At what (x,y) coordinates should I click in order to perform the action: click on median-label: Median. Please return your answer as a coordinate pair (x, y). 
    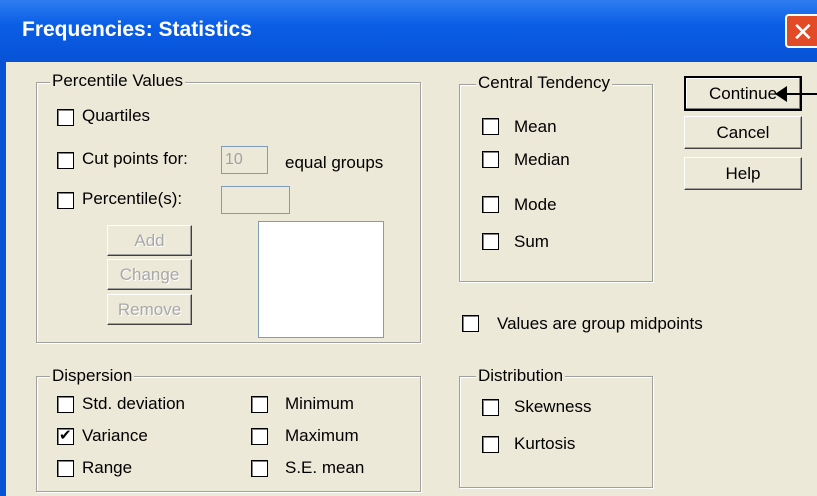
    Looking at the image, I should click on (542, 159).